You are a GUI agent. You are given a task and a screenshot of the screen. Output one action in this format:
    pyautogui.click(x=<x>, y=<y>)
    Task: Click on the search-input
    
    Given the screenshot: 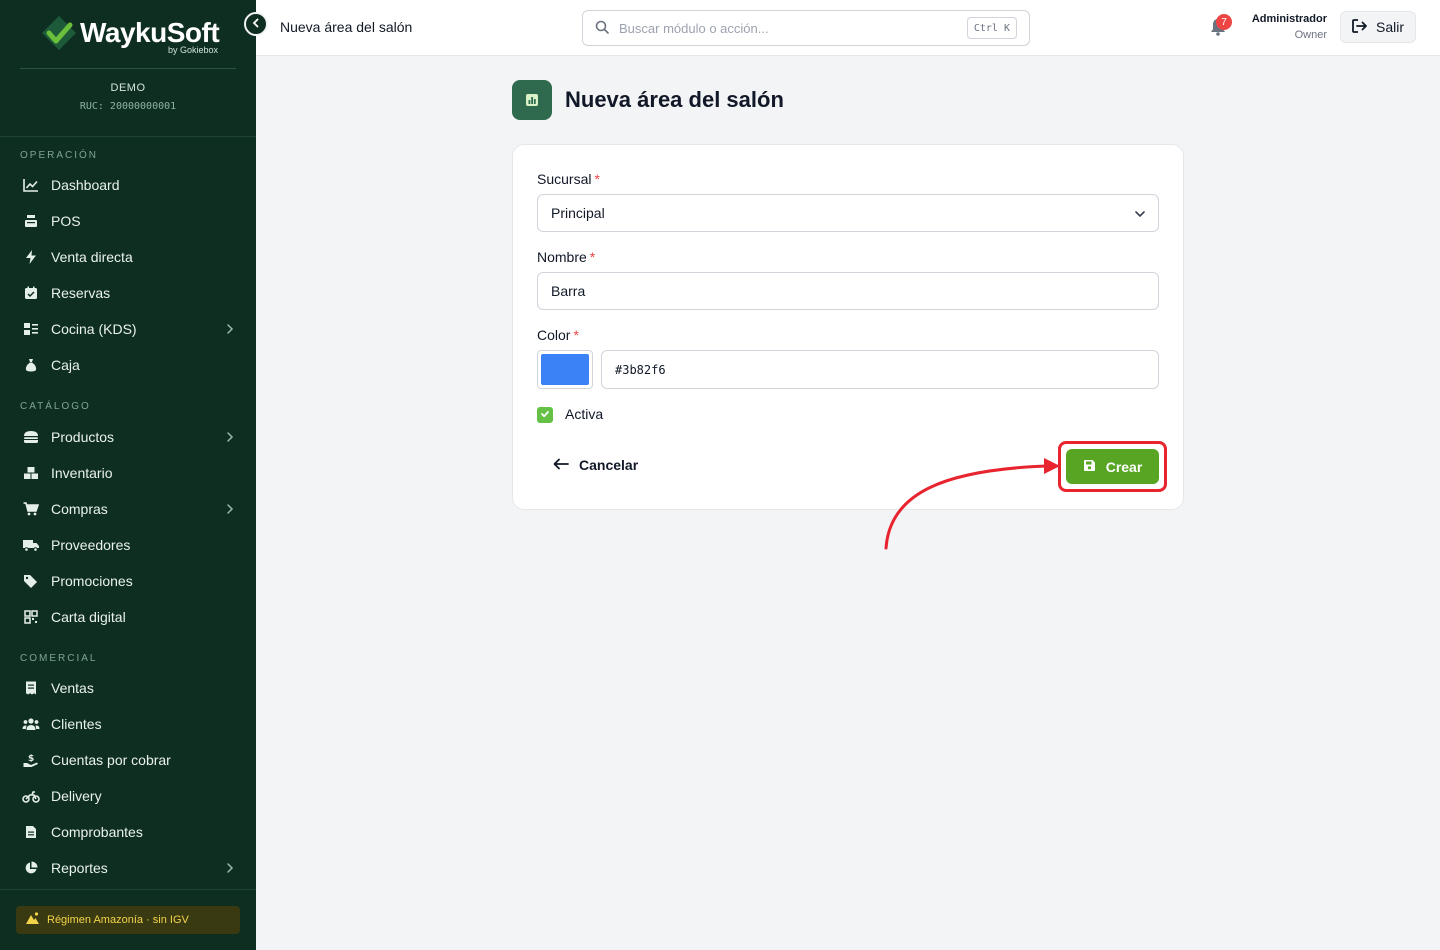 What is the action you would take?
    pyautogui.click(x=784, y=28)
    